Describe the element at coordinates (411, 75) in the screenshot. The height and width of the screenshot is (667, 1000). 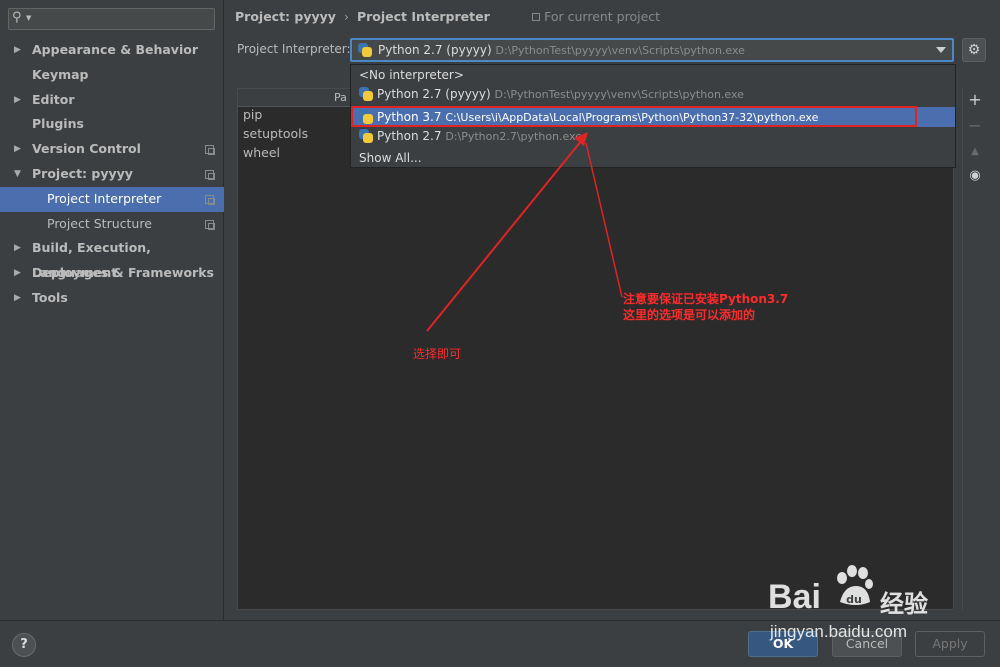
I see `option-label: <No interpreter>` at that location.